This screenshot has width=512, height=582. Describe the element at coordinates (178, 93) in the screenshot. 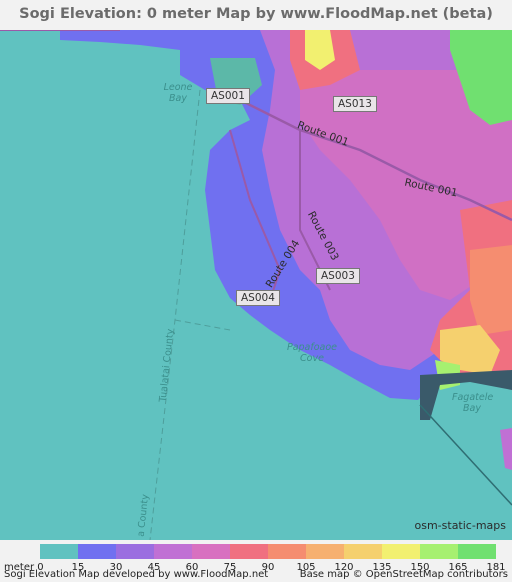

I see `water-label-leone-bay: Leone Bay` at that location.